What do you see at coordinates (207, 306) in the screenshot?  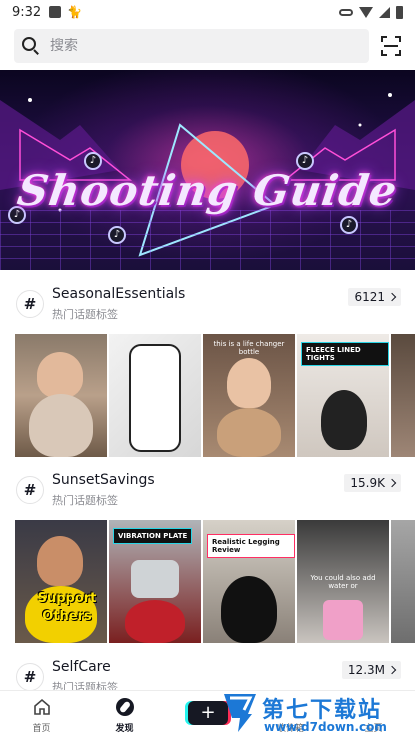 I see `hashtag-row-seasonal-essentials: # SeasonalEssentials 热门话题标签 6121` at bounding box center [207, 306].